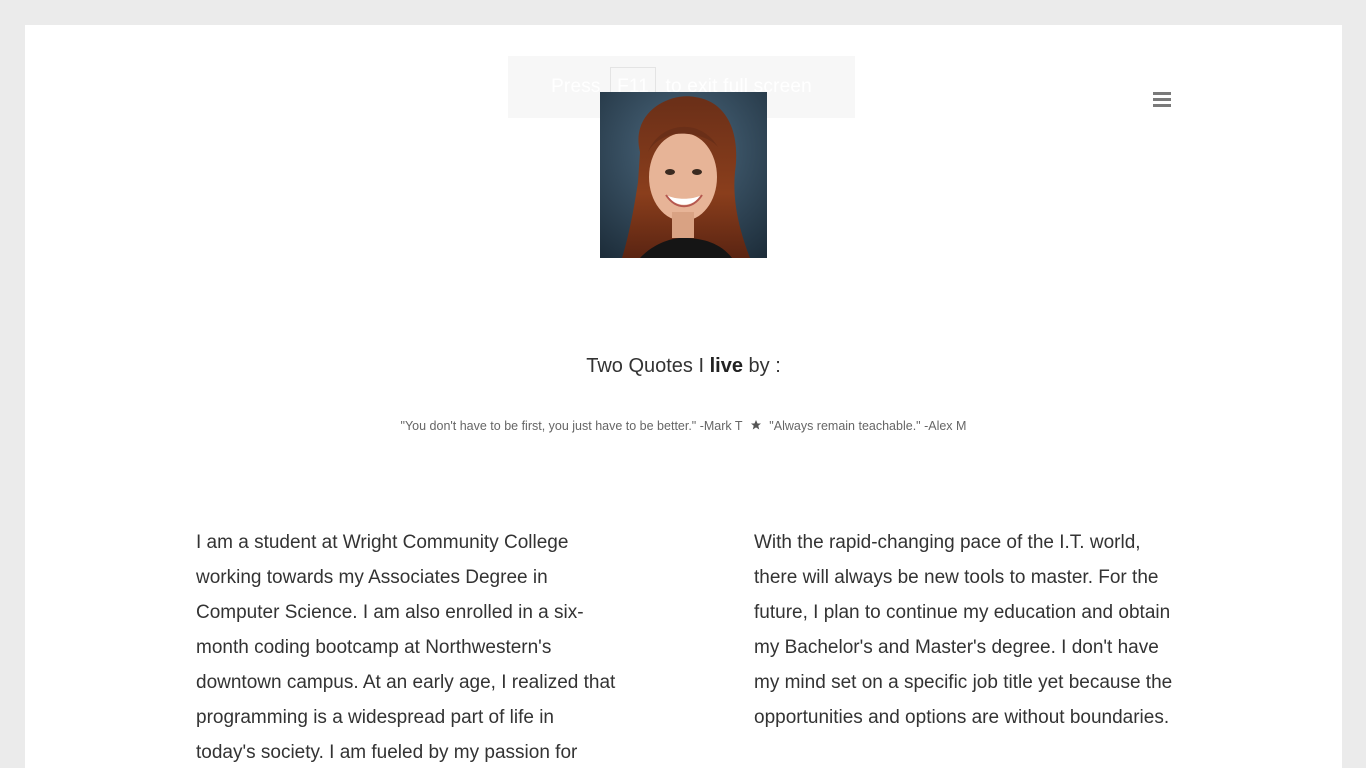 The image size is (1366, 768). I want to click on quotes-heading: Two Quotes I live by :, so click(683, 366).